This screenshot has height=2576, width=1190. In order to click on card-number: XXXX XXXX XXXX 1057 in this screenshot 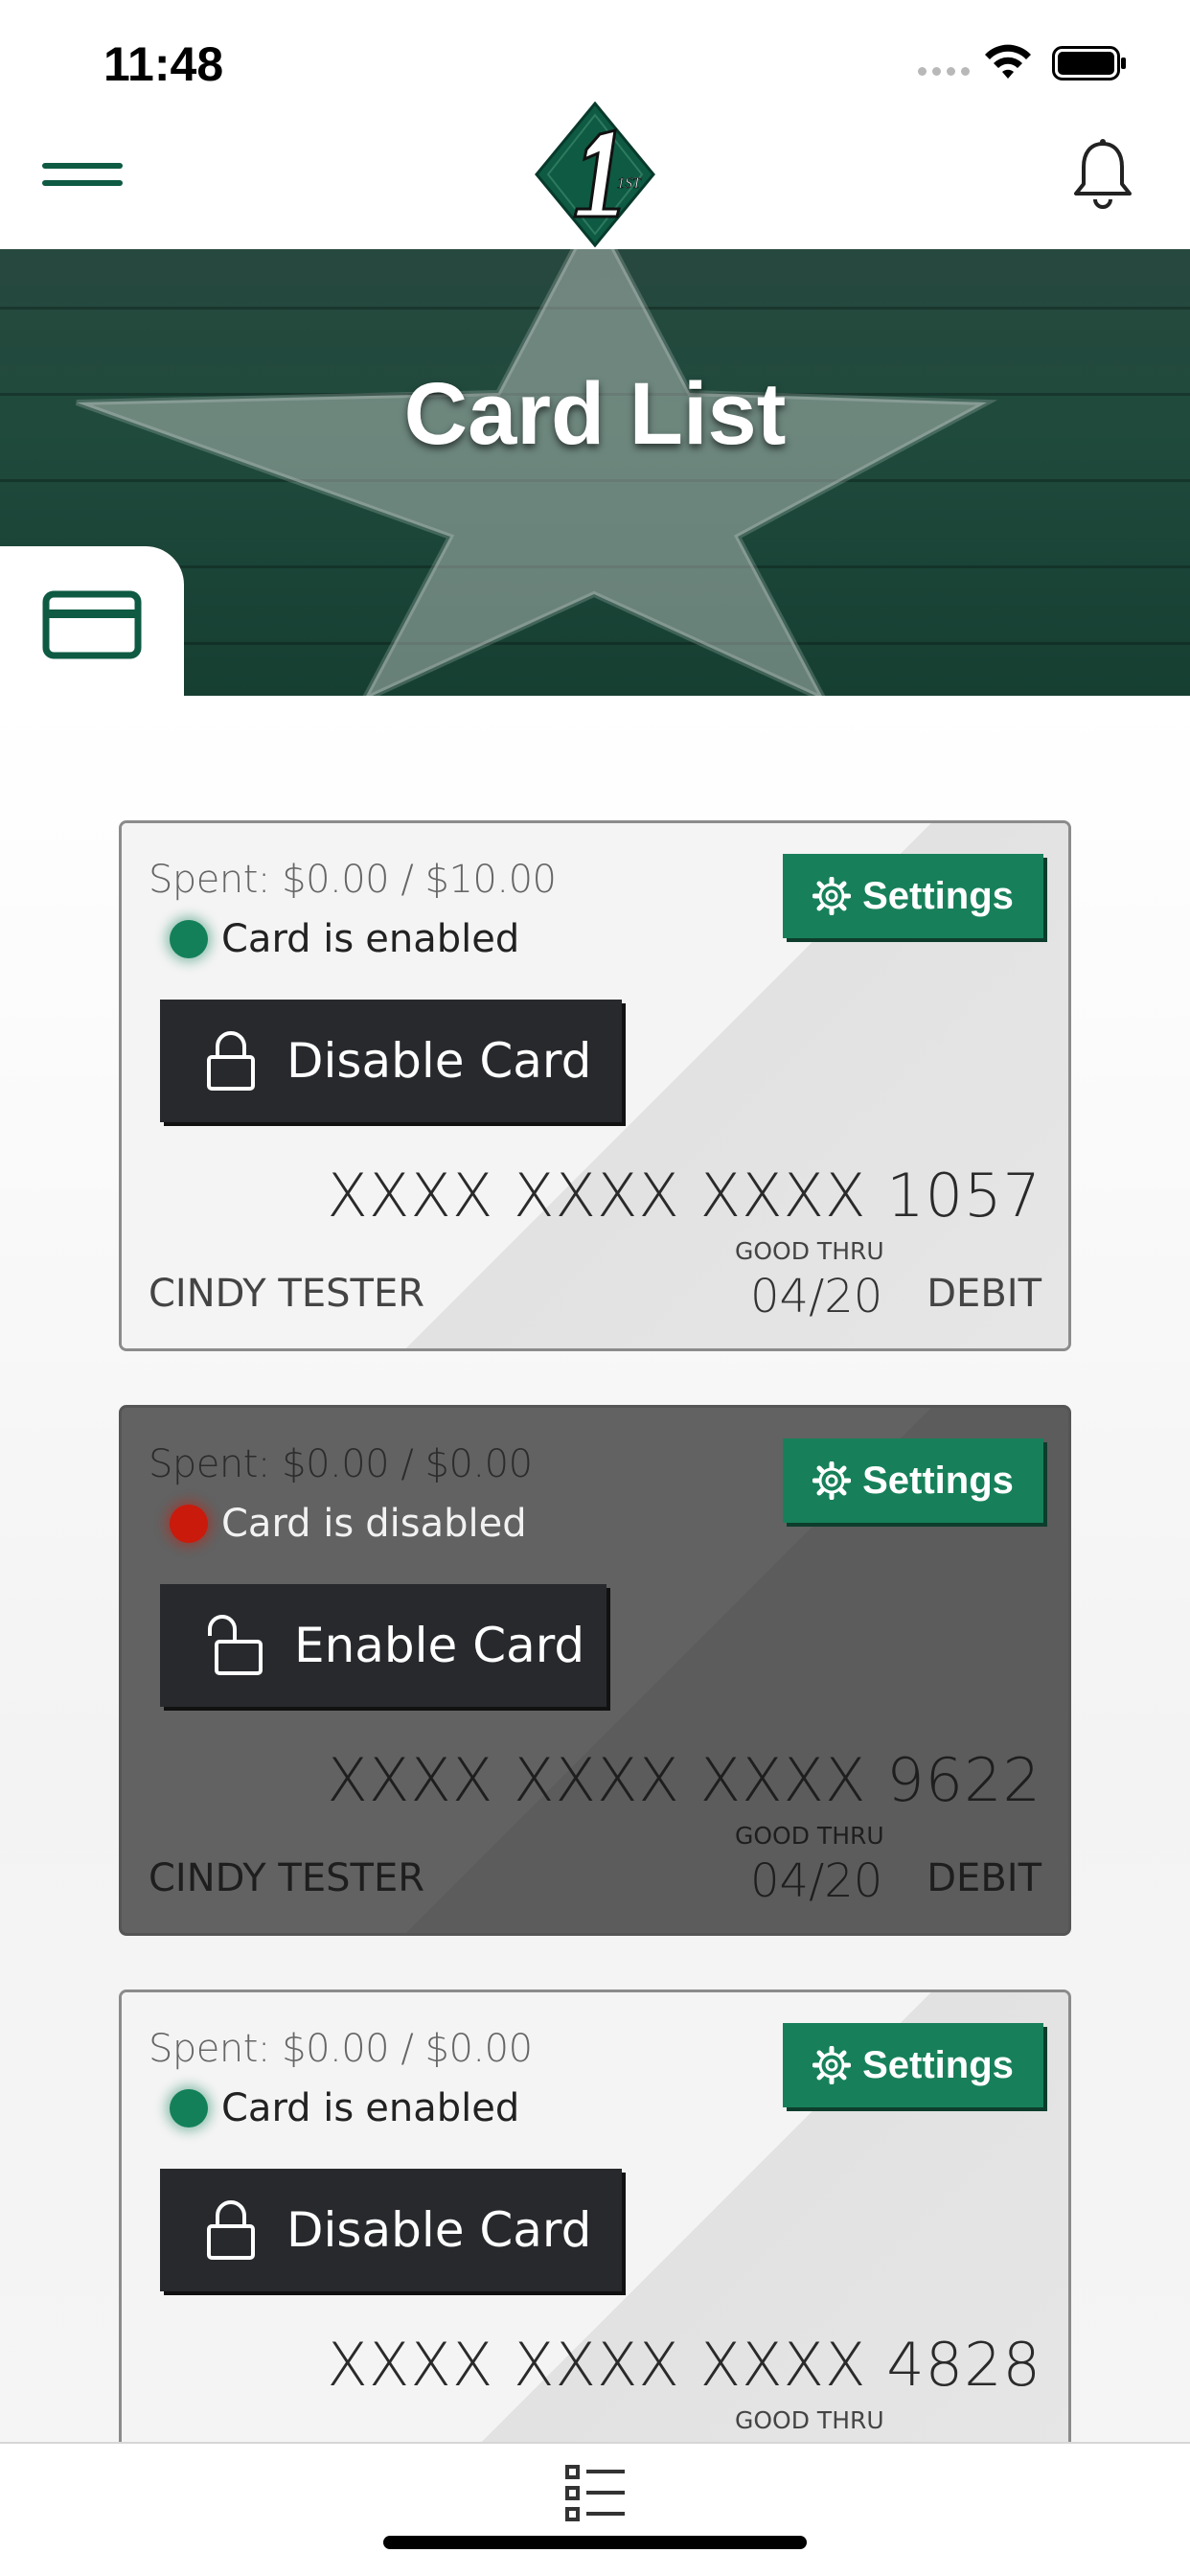, I will do `click(684, 1195)`.